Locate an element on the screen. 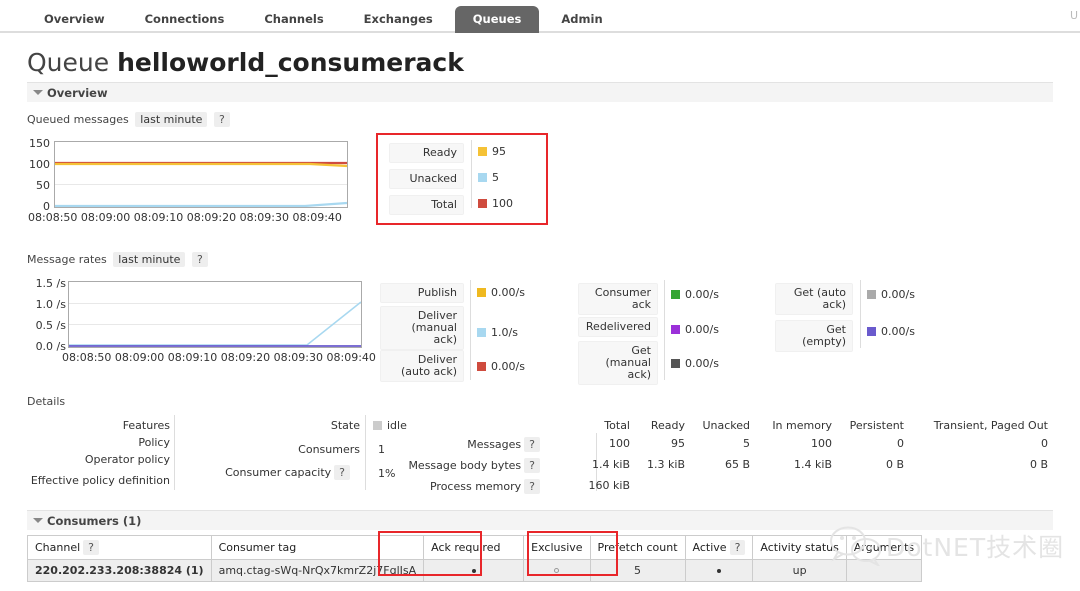 The image size is (1080, 591). rate-value-publish: 0.00/s is located at coordinates (501, 292).